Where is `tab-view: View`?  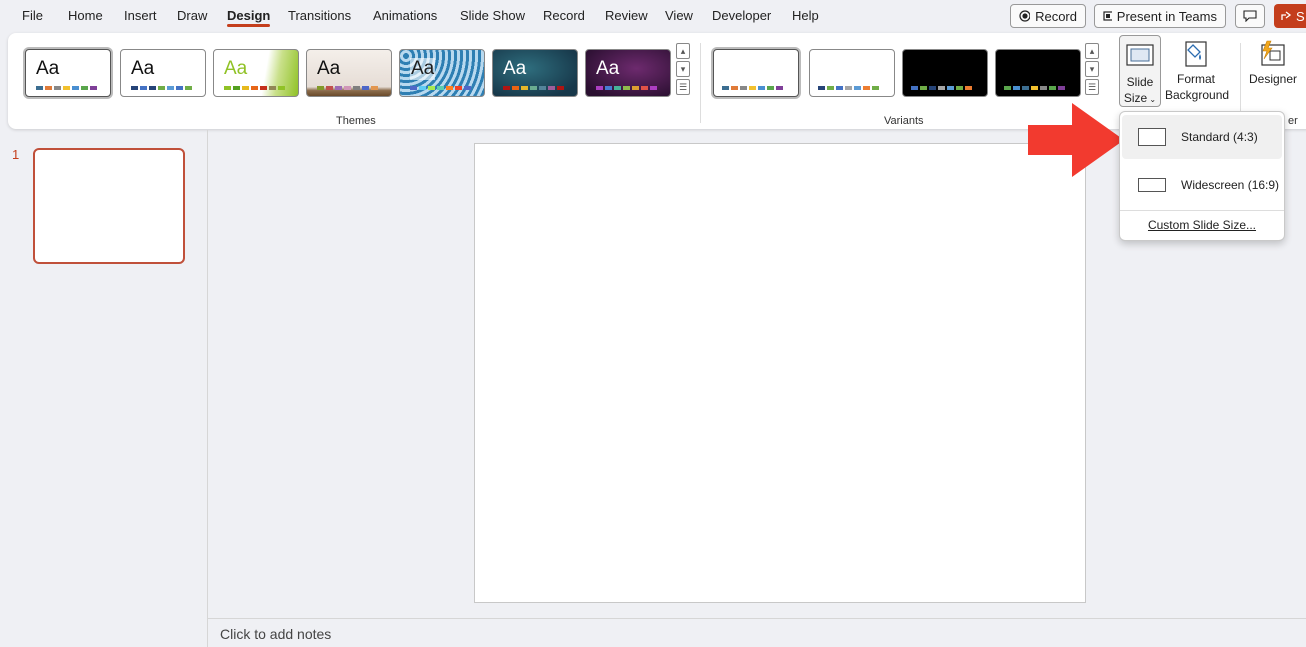
tab-view: View is located at coordinates (679, 15).